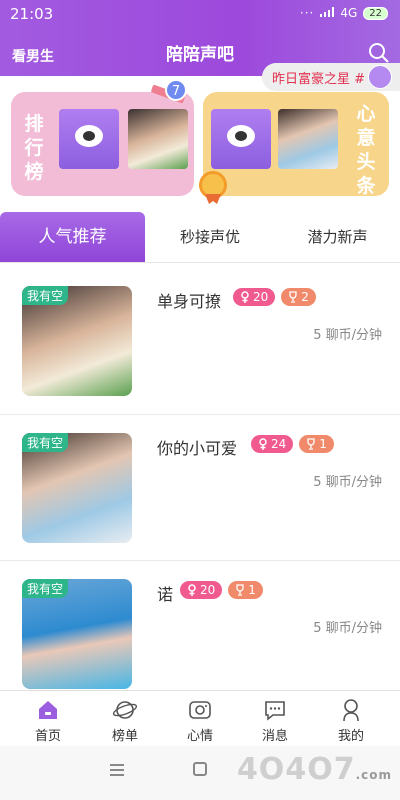 The width and height of the screenshot is (400, 800). I want to click on search-icon, so click(379, 53).